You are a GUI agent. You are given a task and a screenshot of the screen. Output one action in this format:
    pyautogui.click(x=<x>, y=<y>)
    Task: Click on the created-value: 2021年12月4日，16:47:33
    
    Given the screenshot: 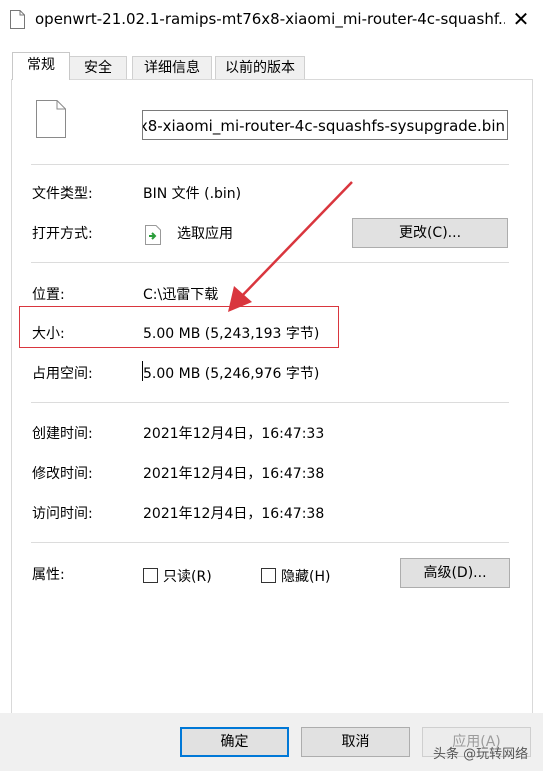 What is the action you would take?
    pyautogui.click(x=234, y=434)
    